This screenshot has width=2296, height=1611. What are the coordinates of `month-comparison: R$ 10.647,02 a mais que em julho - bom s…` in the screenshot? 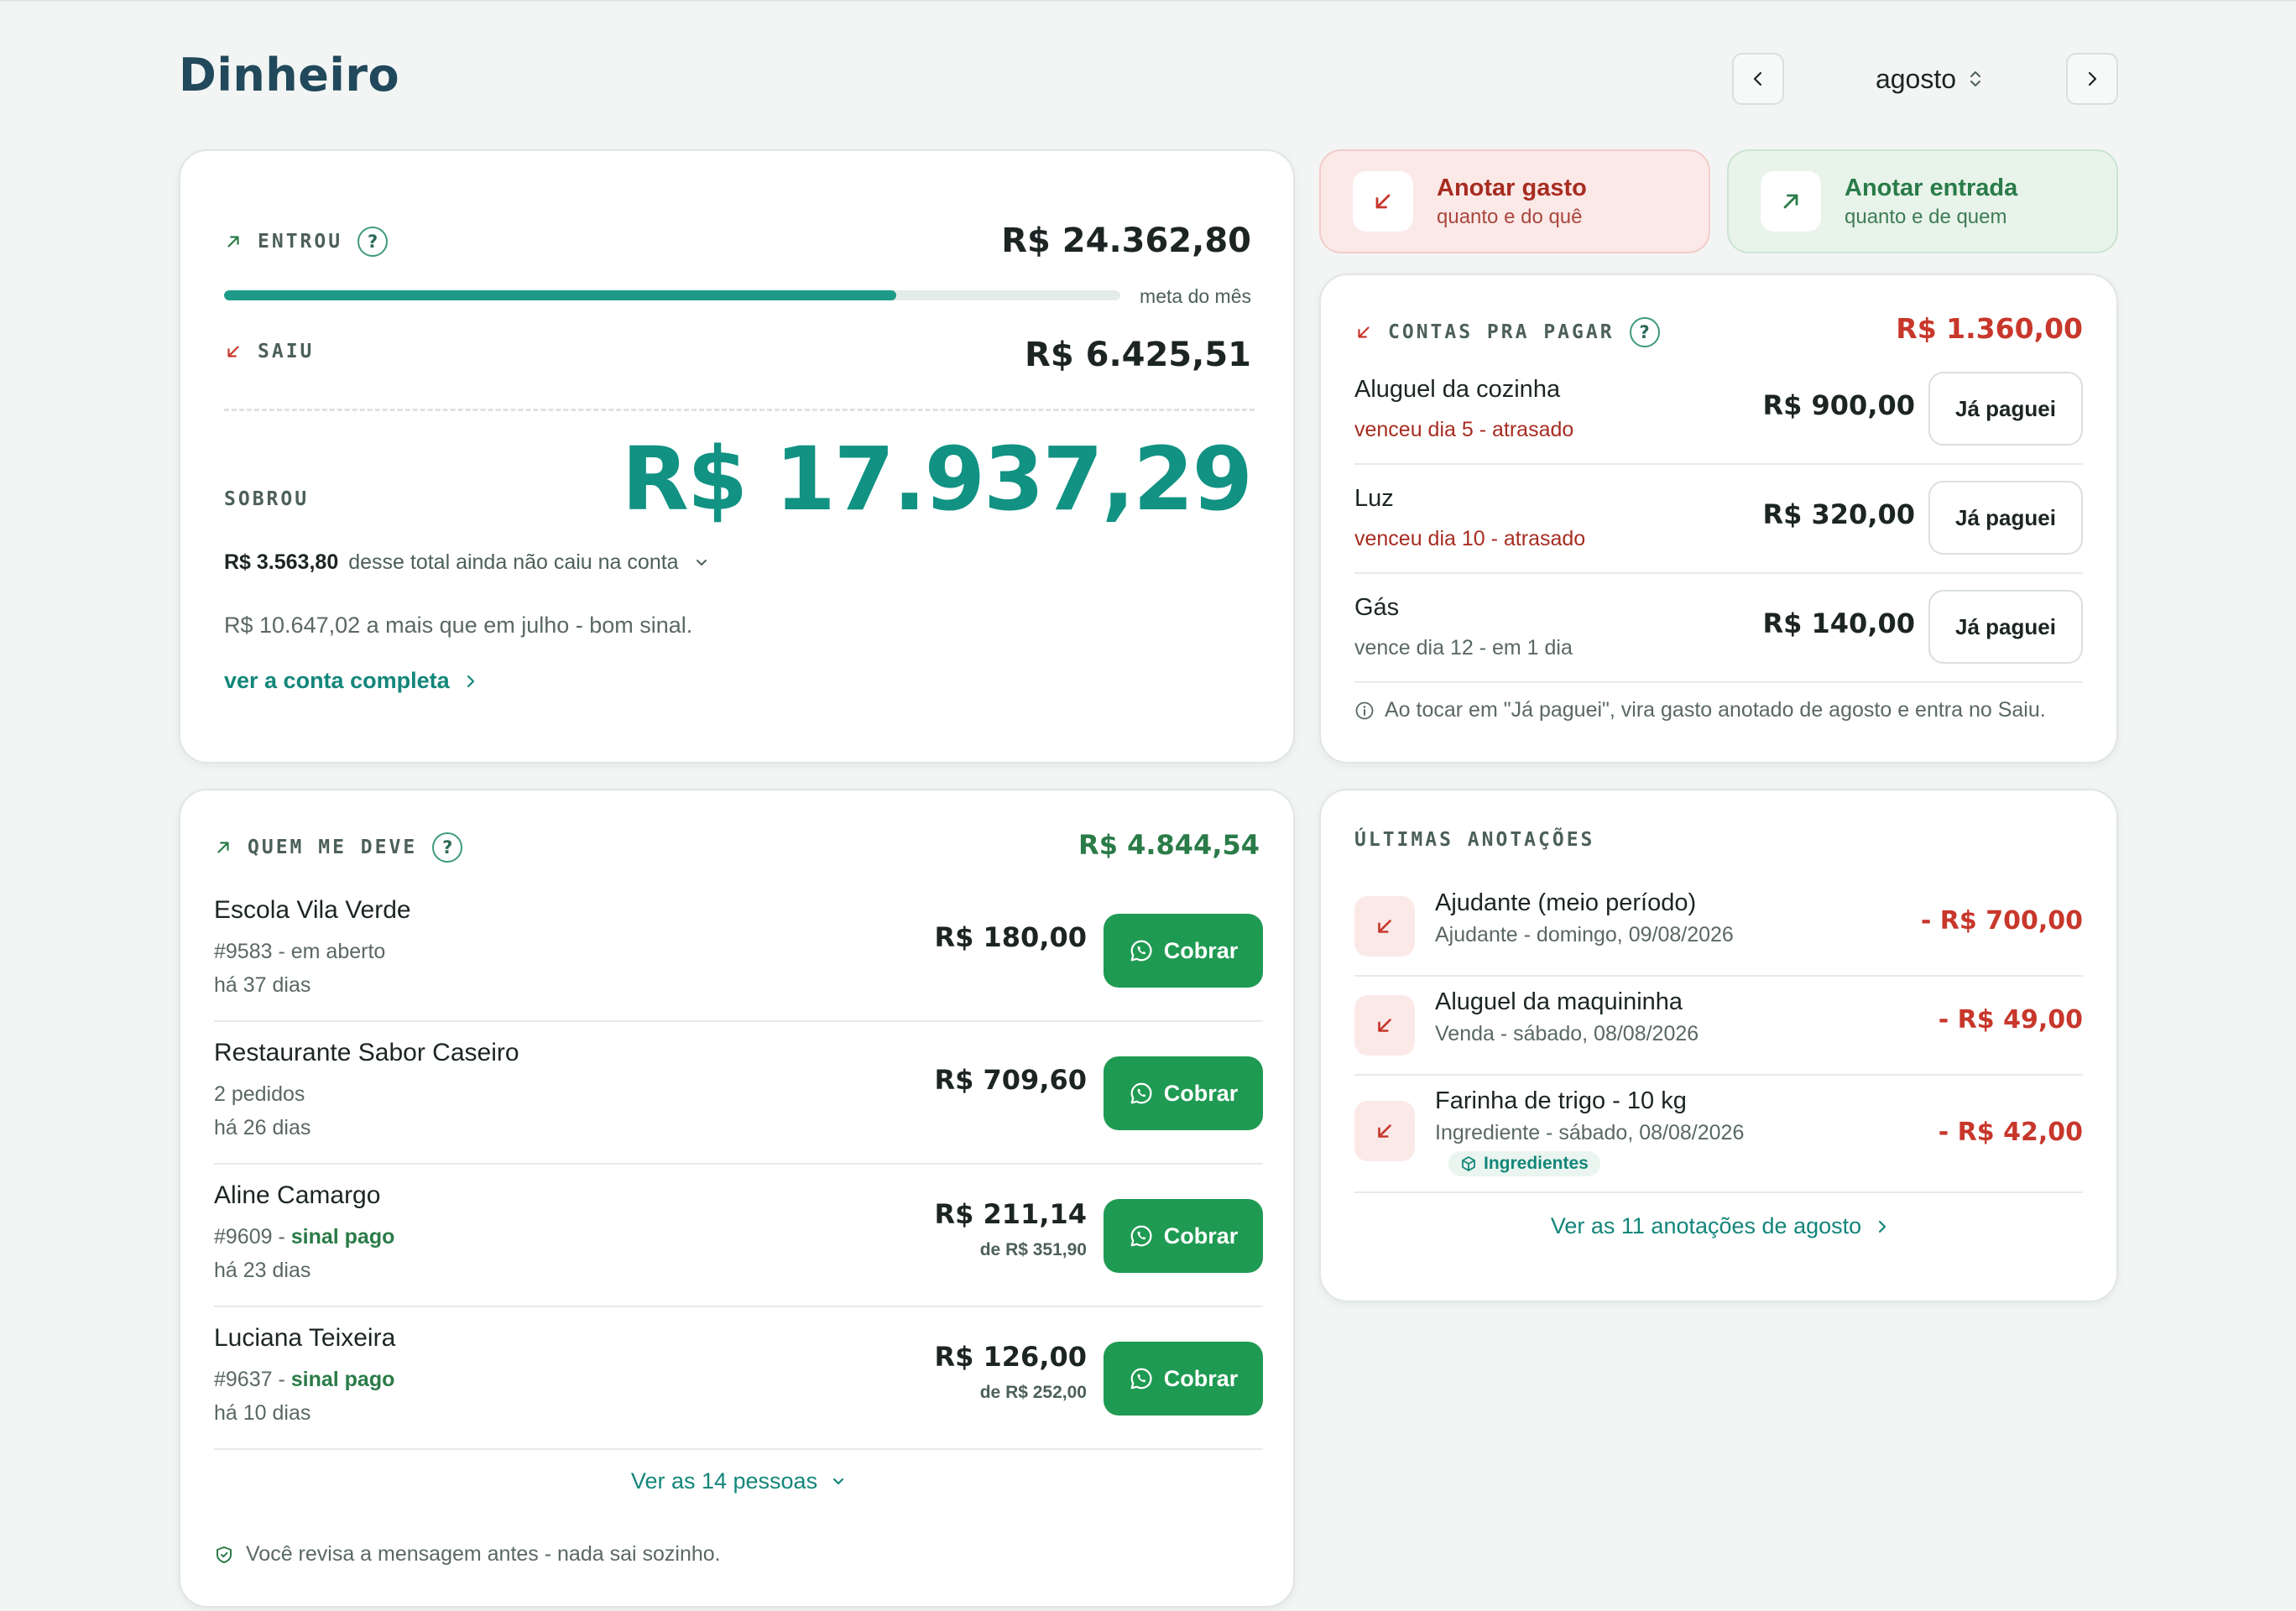 It's located at (458, 625).